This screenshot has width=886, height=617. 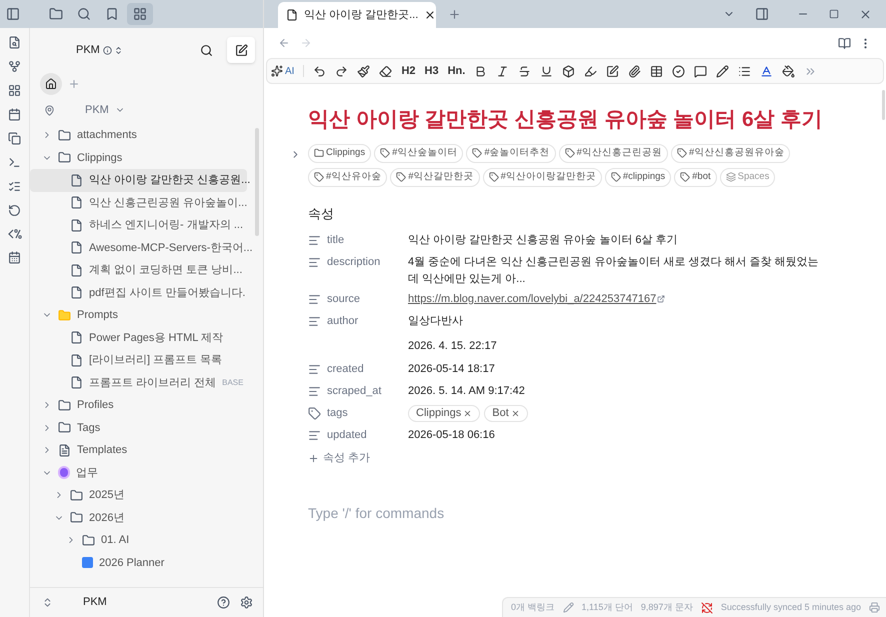 I want to click on scrollbar-thumb, so click(x=883, y=105).